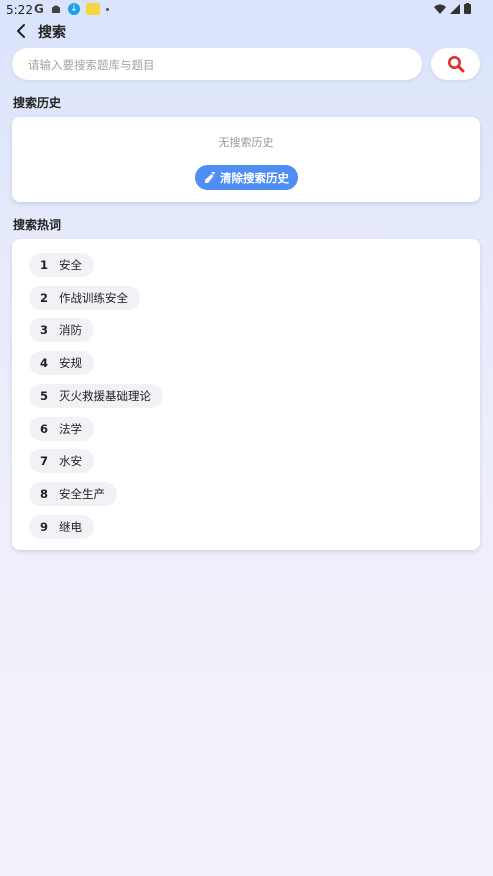 The image size is (493, 876). Describe the element at coordinates (55, 9) in the screenshot. I see `android-notification-icon` at that location.